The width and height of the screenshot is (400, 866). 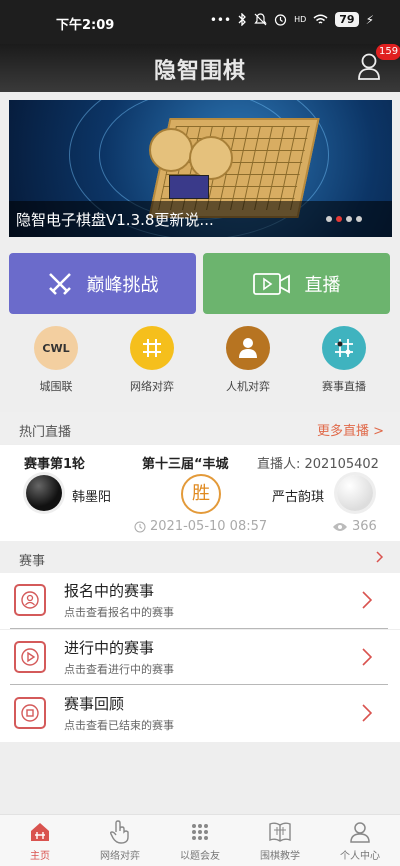 I want to click on battery-indicator: 79, so click(x=347, y=19).